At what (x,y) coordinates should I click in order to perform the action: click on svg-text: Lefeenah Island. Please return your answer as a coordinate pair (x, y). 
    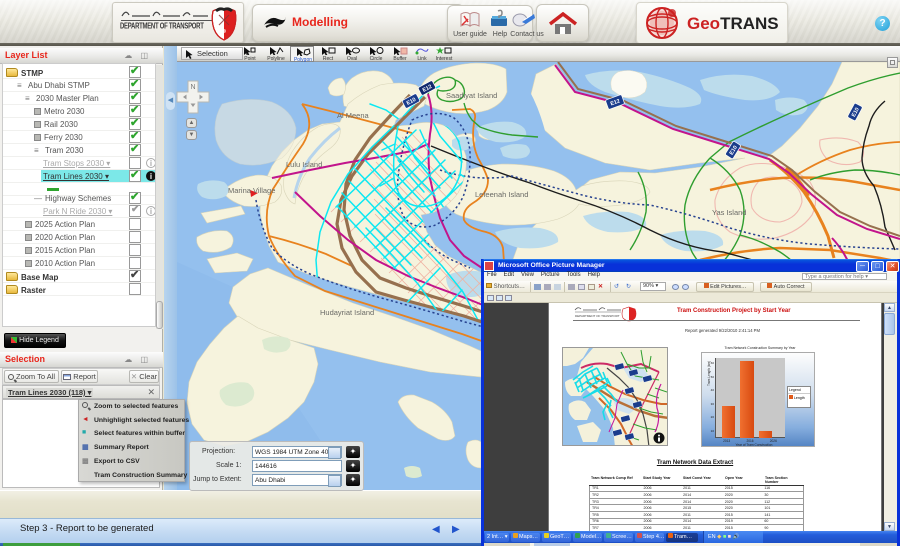
    Looking at the image, I should click on (501, 194).